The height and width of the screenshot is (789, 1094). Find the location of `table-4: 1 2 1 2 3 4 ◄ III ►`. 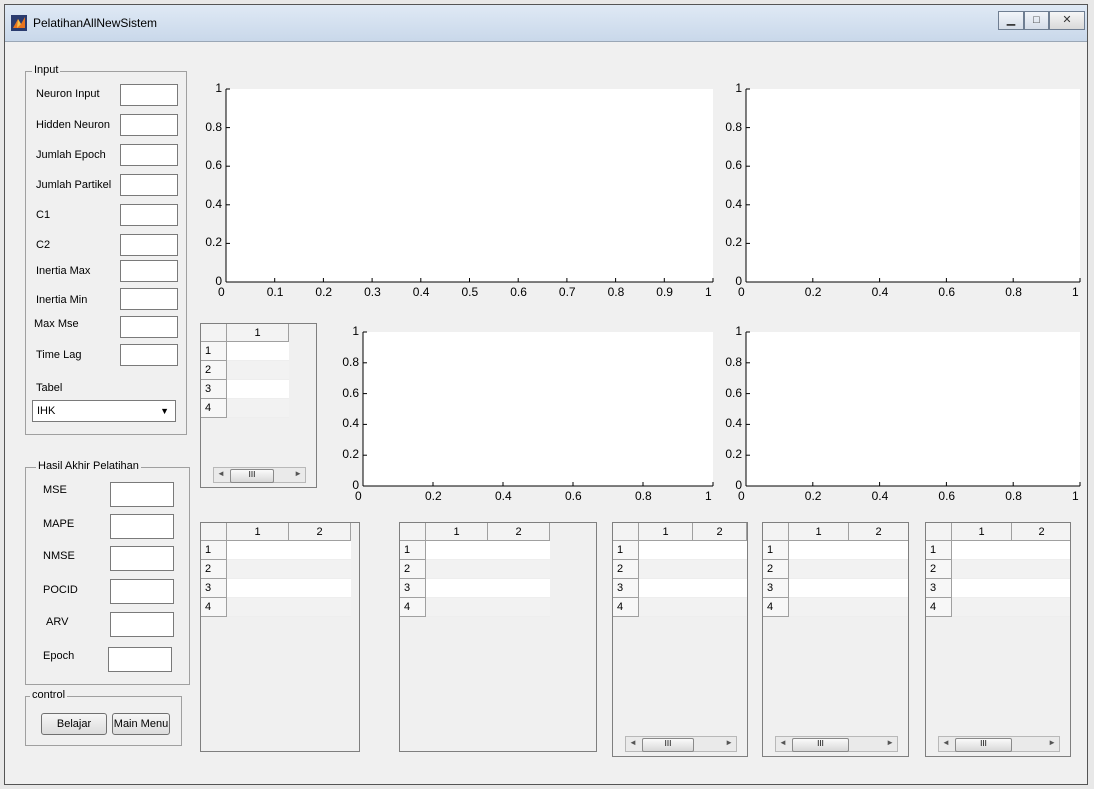

table-4: 1 2 1 2 3 4 ◄ III ► is located at coordinates (835, 639).